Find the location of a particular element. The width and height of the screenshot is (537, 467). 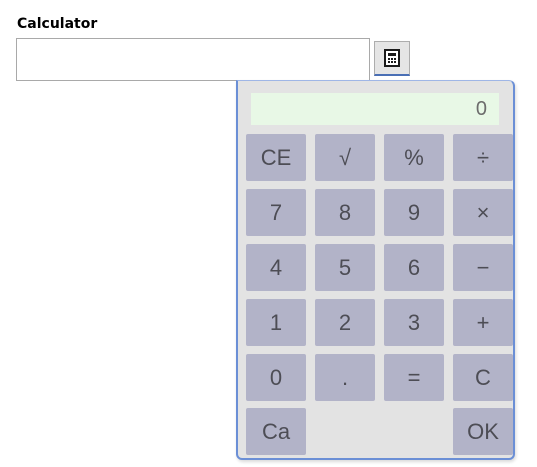

one-key: 1 is located at coordinates (276, 322).